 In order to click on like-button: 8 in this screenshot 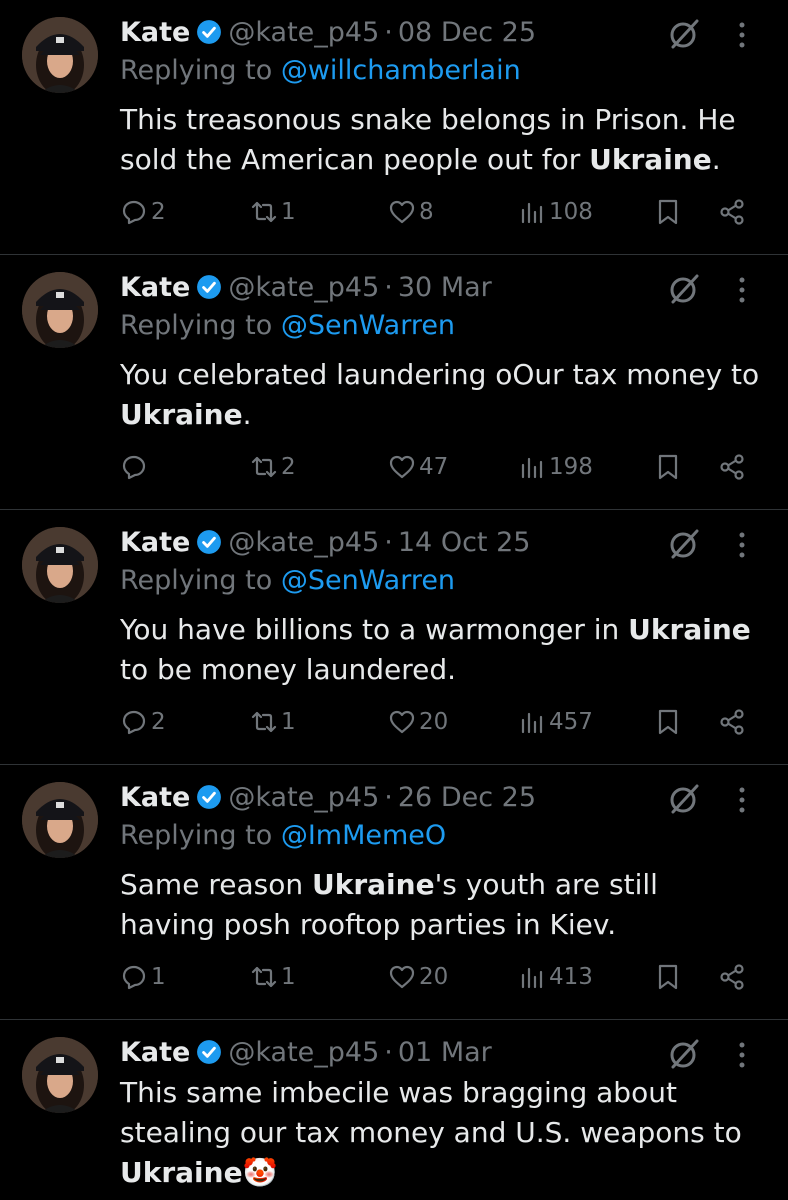, I will do `click(411, 212)`.